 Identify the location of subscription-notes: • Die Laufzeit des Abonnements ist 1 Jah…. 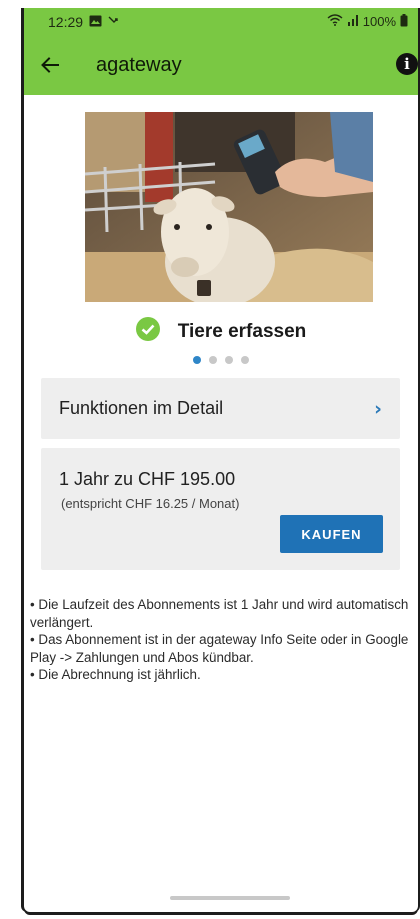
(222, 640).